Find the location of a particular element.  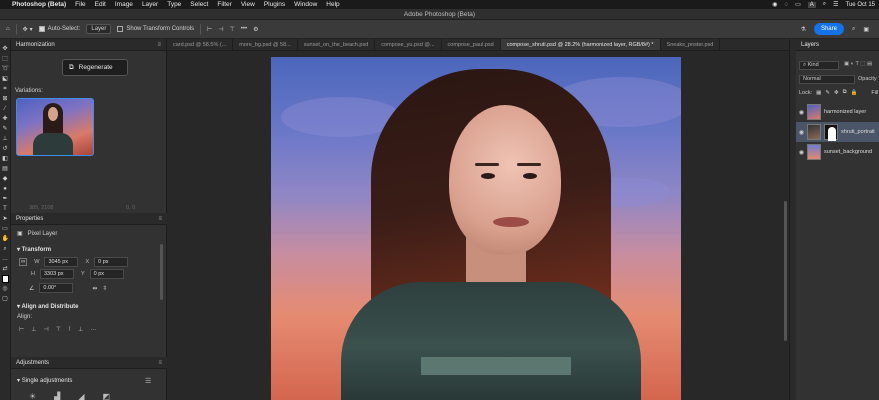

record-icon: ◉ is located at coordinates (774, 4).